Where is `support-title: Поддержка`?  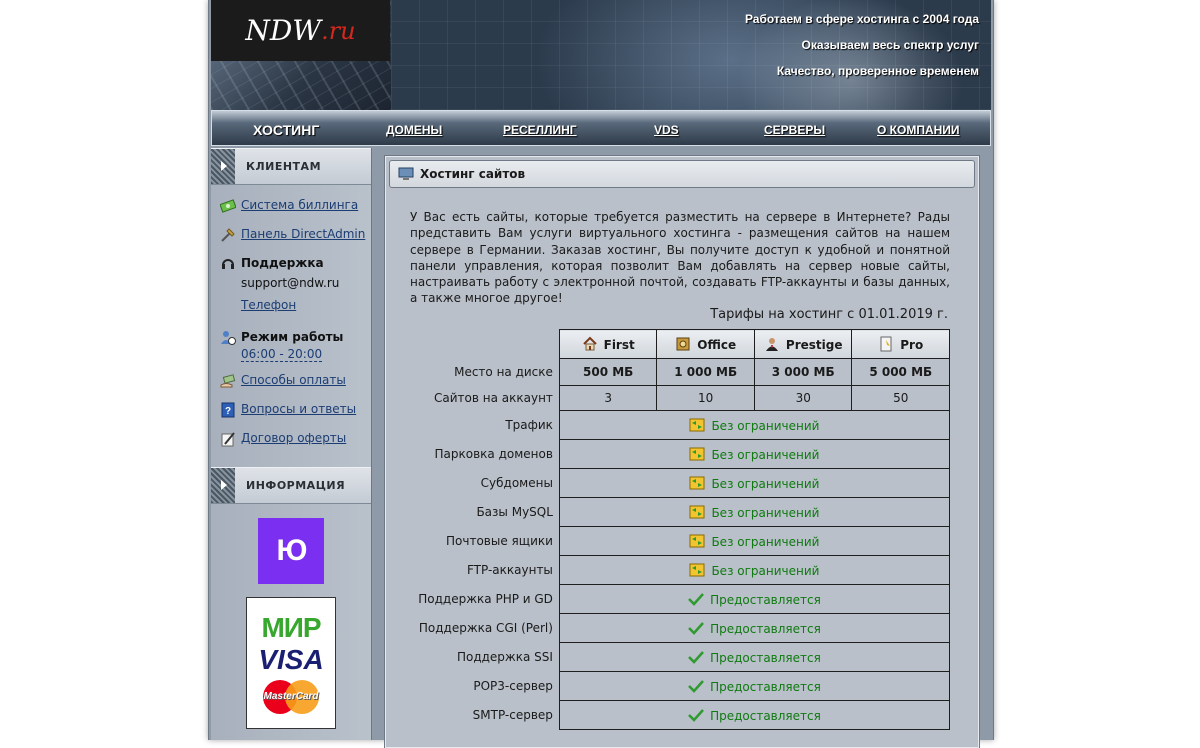
support-title: Поддержка is located at coordinates (282, 263).